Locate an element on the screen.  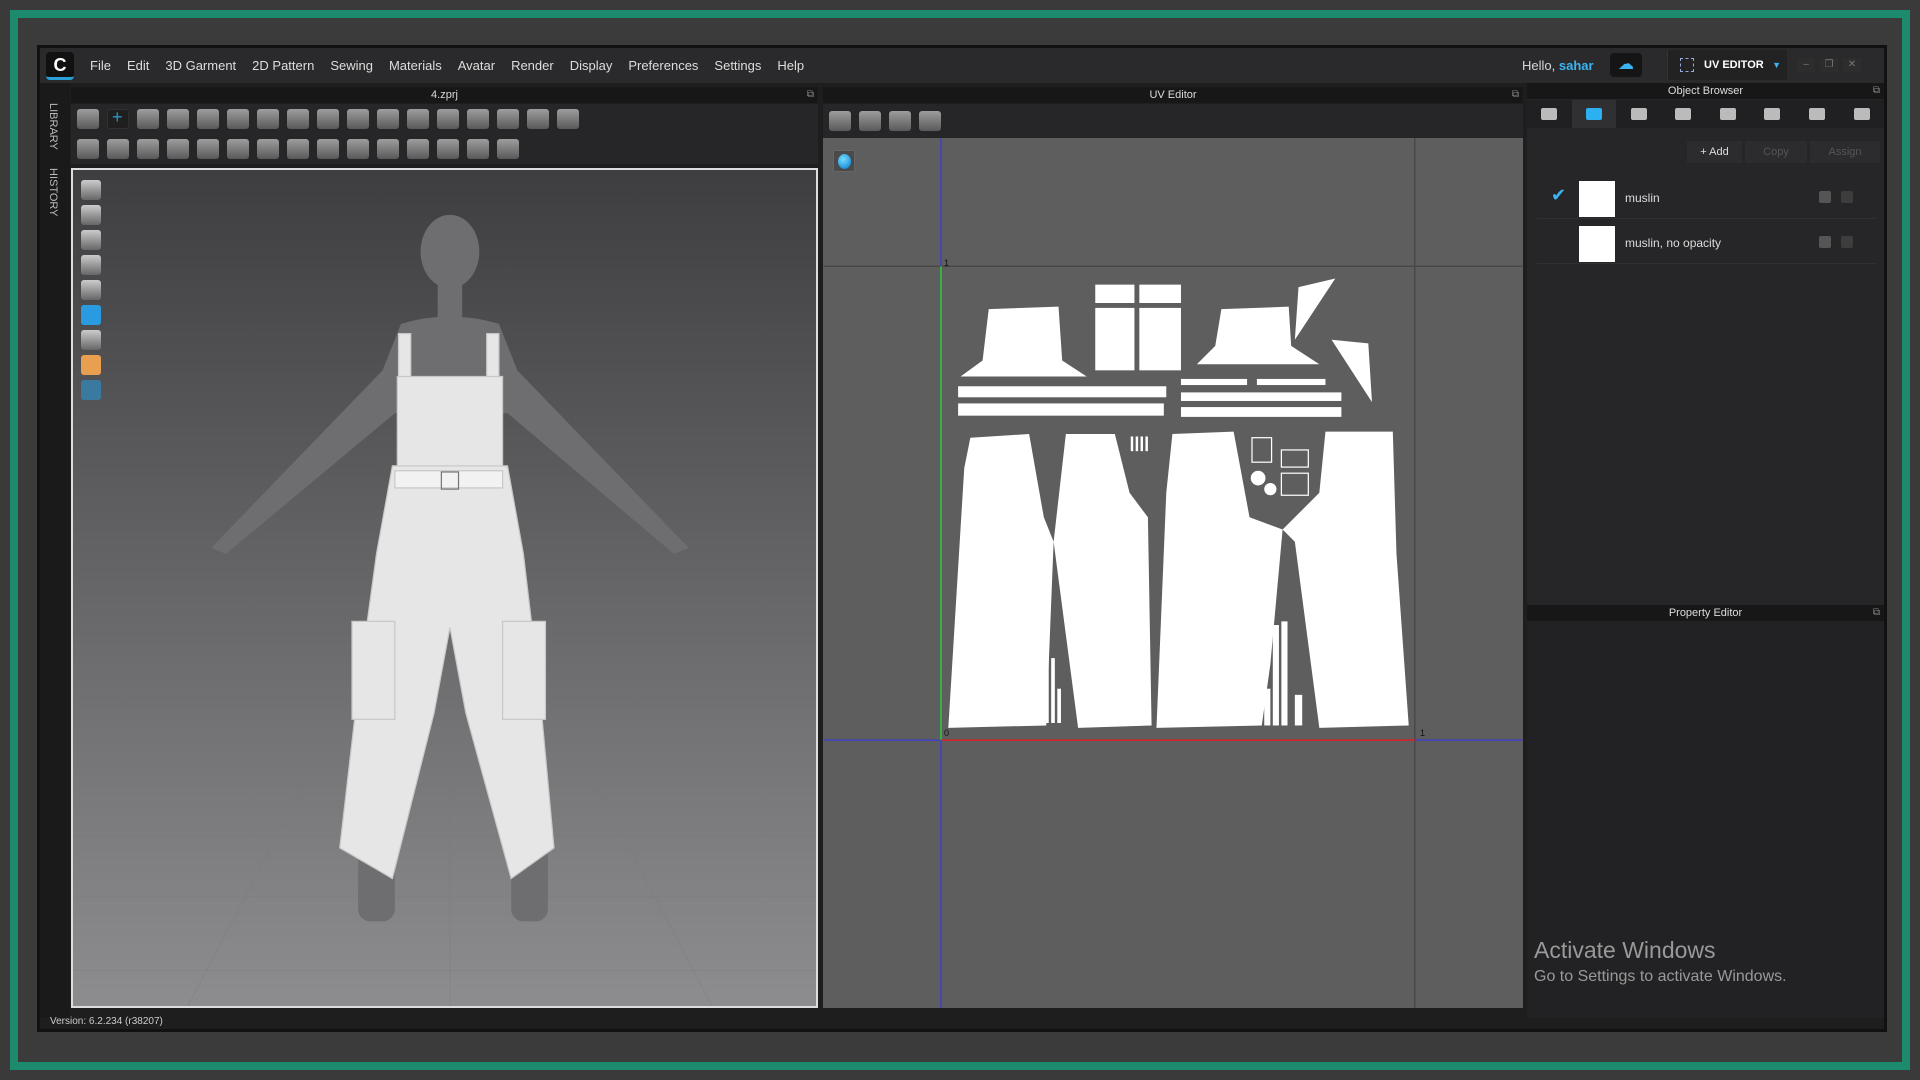
tape-icon is located at coordinates (388, 149).